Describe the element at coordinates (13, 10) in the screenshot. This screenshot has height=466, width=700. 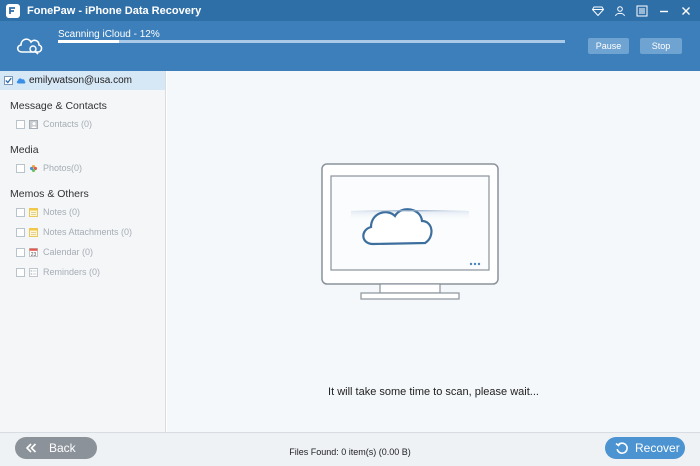
I see `fonepaw-logo-icon` at that location.